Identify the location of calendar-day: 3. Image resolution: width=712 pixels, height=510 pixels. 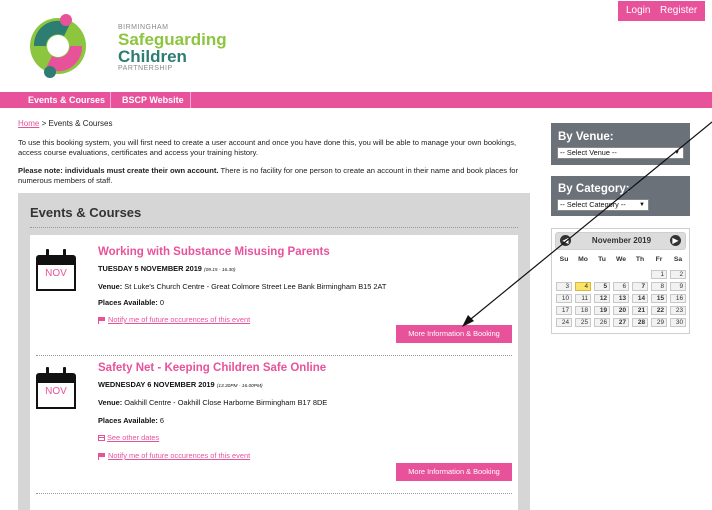
(564, 286).